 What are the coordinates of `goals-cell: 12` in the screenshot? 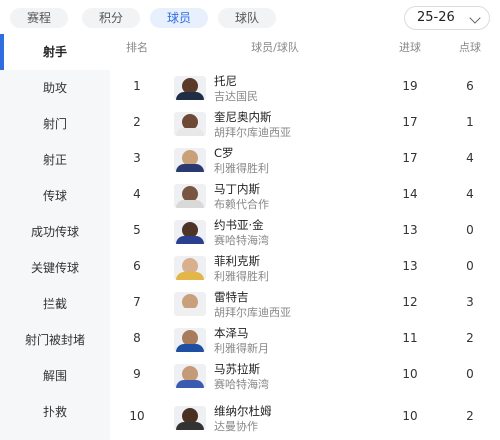 It's located at (410, 302).